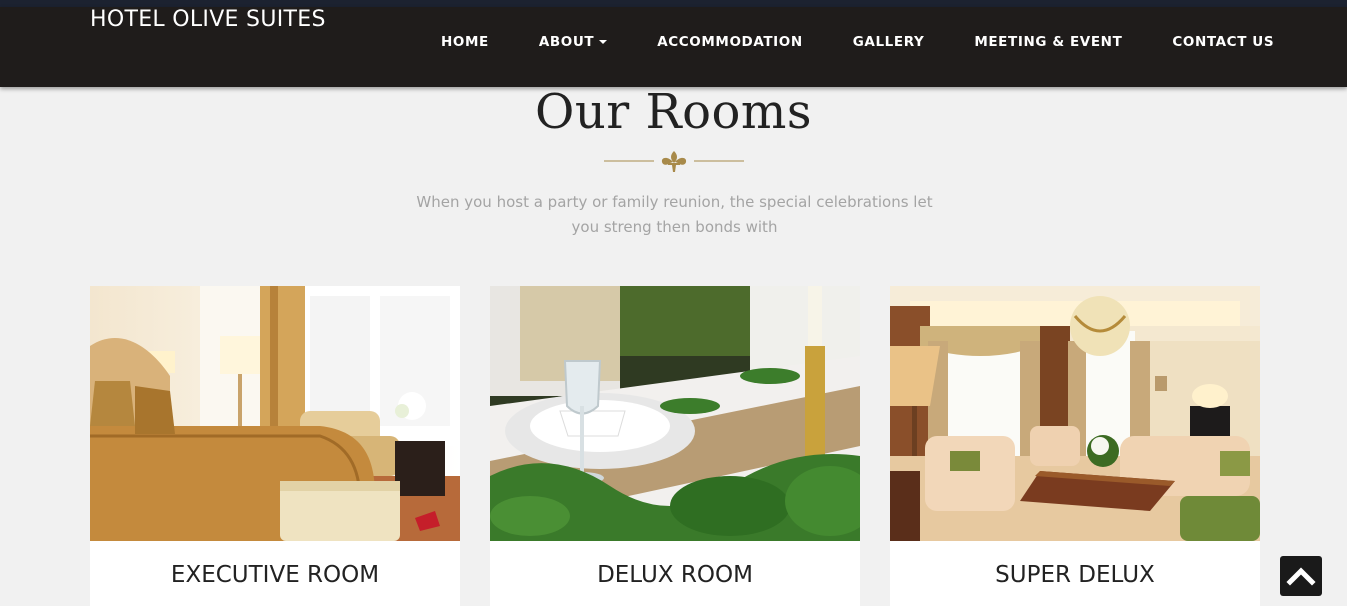  Describe the element at coordinates (675, 413) in the screenshot. I see `room-image-delux` at that location.